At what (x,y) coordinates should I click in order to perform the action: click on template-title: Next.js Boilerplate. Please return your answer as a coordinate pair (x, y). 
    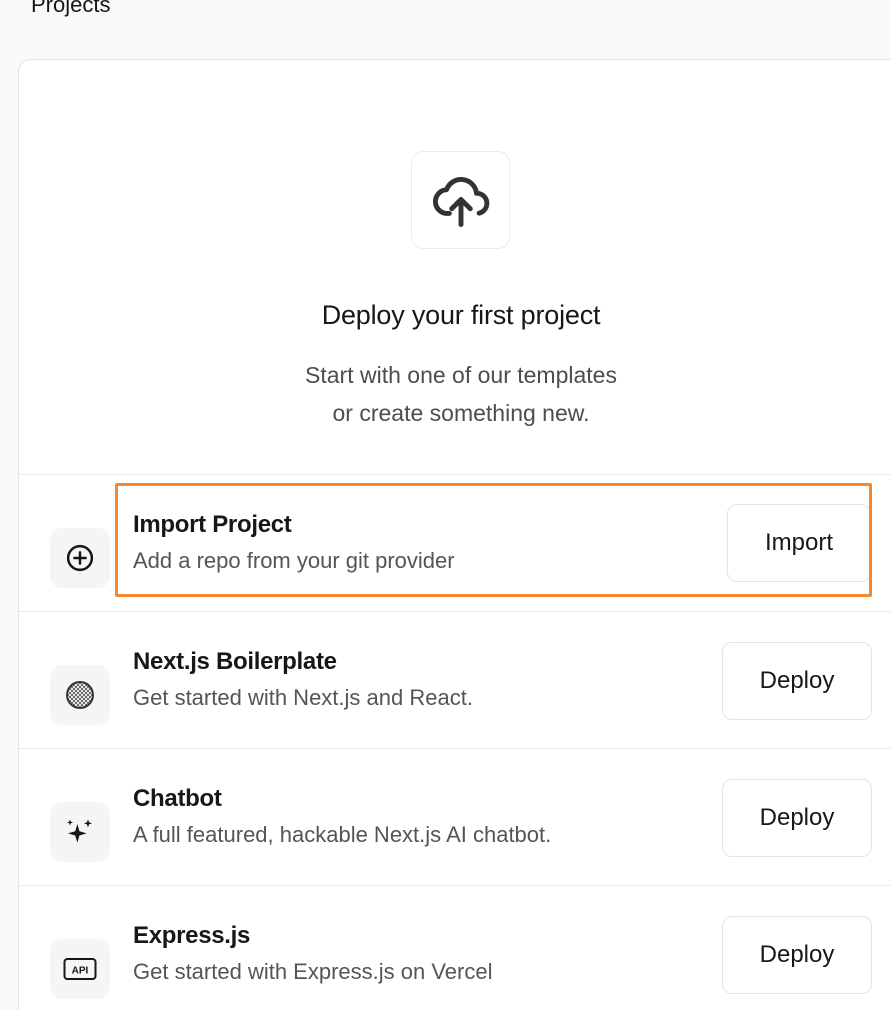
    Looking at the image, I should click on (235, 661).